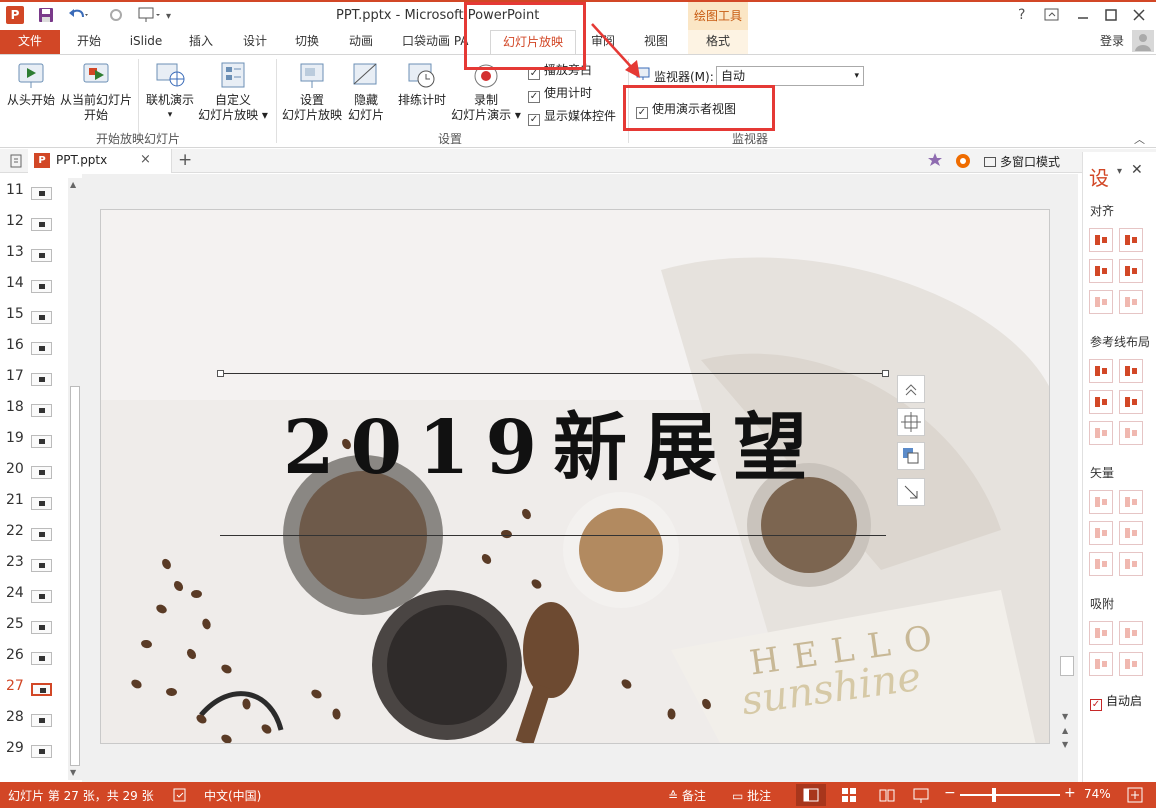 Image resolution: width=1156 pixels, height=808 pixels. Describe the element at coordinates (1111, 15) in the screenshot. I see `maximize-icon` at that location.